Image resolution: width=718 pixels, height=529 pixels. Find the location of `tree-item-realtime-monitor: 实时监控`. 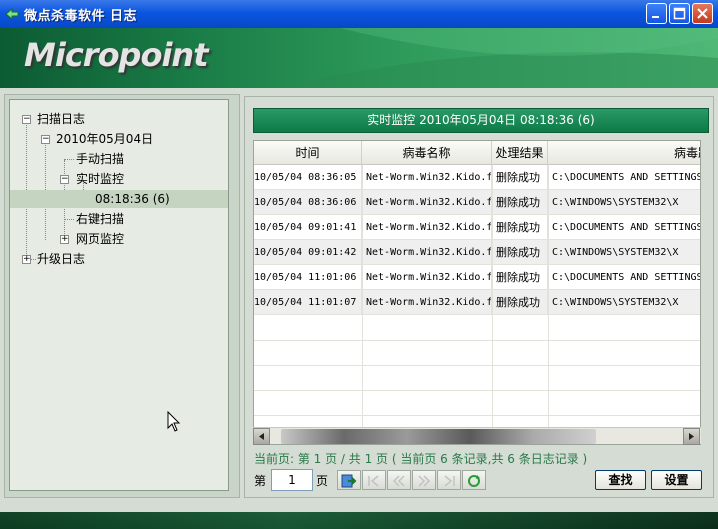

tree-item-realtime-monitor: 实时监控 is located at coordinates (100, 179).